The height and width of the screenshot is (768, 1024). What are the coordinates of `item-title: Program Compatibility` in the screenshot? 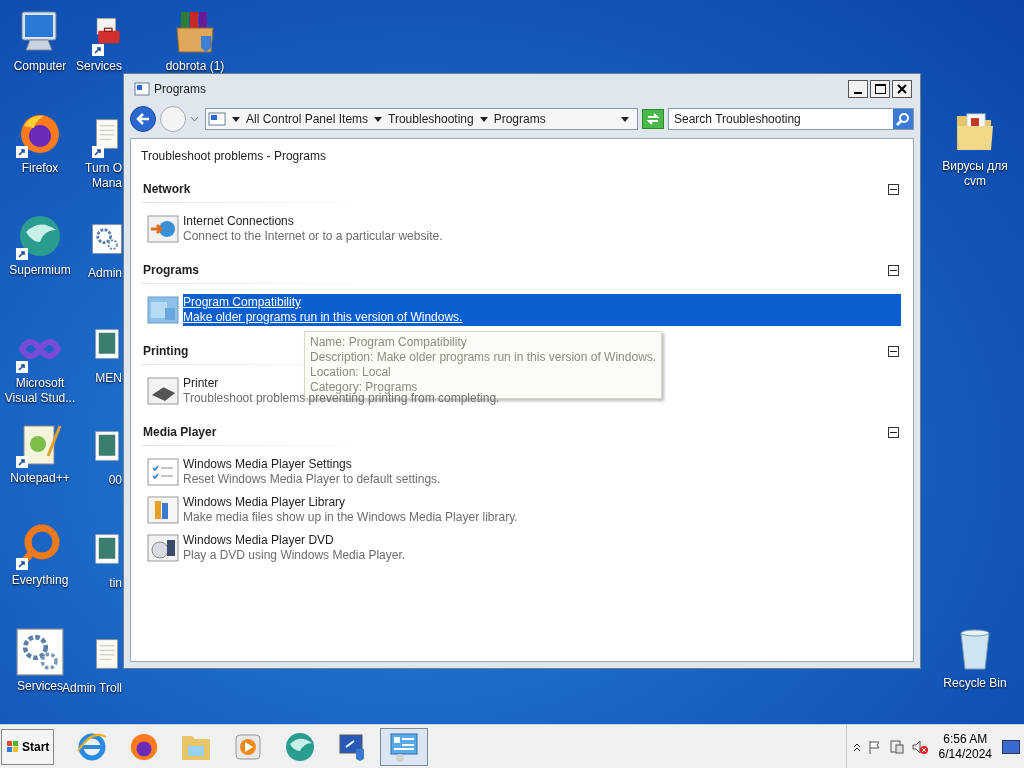 It's located at (242, 302).